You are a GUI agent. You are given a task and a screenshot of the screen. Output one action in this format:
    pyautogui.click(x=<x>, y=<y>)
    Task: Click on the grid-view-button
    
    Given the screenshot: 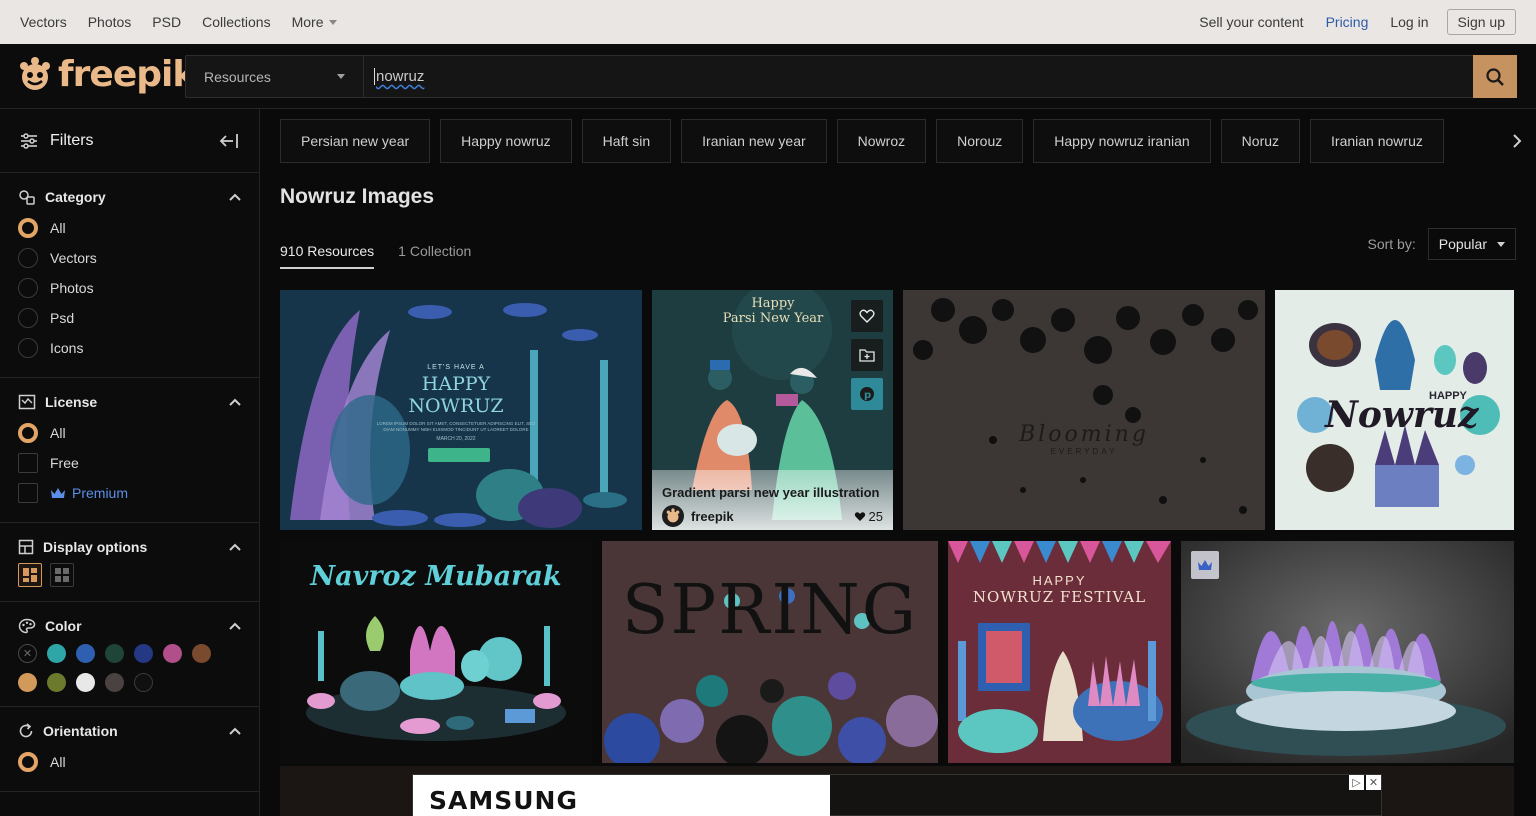 What is the action you would take?
    pyautogui.click(x=62, y=575)
    